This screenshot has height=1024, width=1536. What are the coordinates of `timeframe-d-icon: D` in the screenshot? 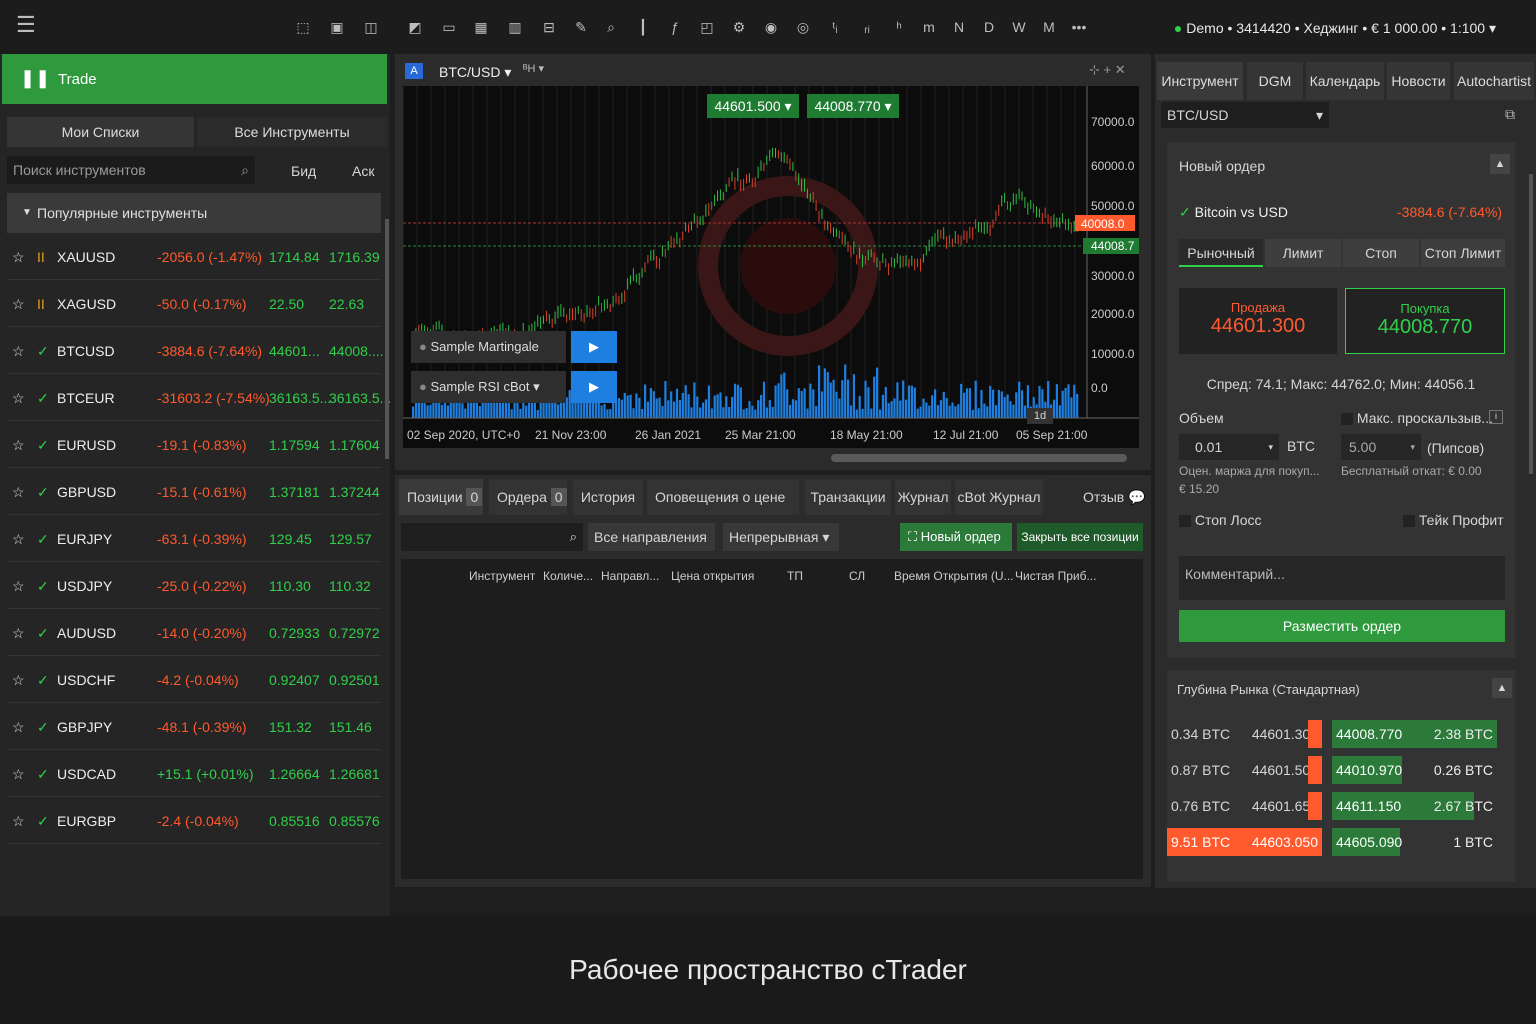 It's located at (989, 27).